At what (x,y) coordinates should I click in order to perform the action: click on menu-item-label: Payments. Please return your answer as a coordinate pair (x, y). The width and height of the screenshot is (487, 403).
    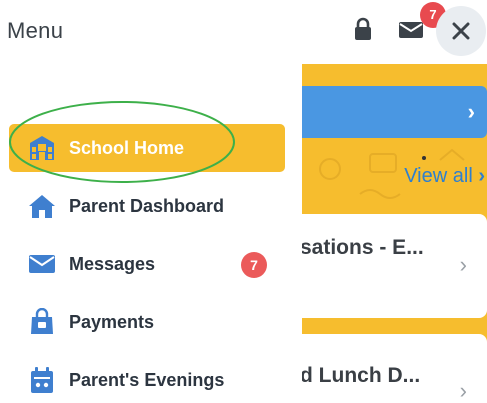
    Looking at the image, I should click on (112, 321).